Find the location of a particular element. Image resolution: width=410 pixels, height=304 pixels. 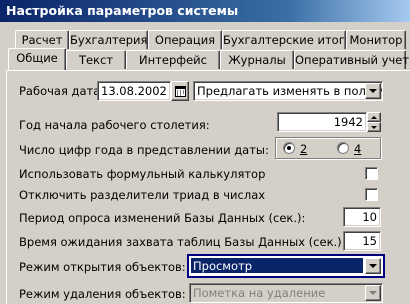

work-date-mode-dropdown is located at coordinates (373, 91).